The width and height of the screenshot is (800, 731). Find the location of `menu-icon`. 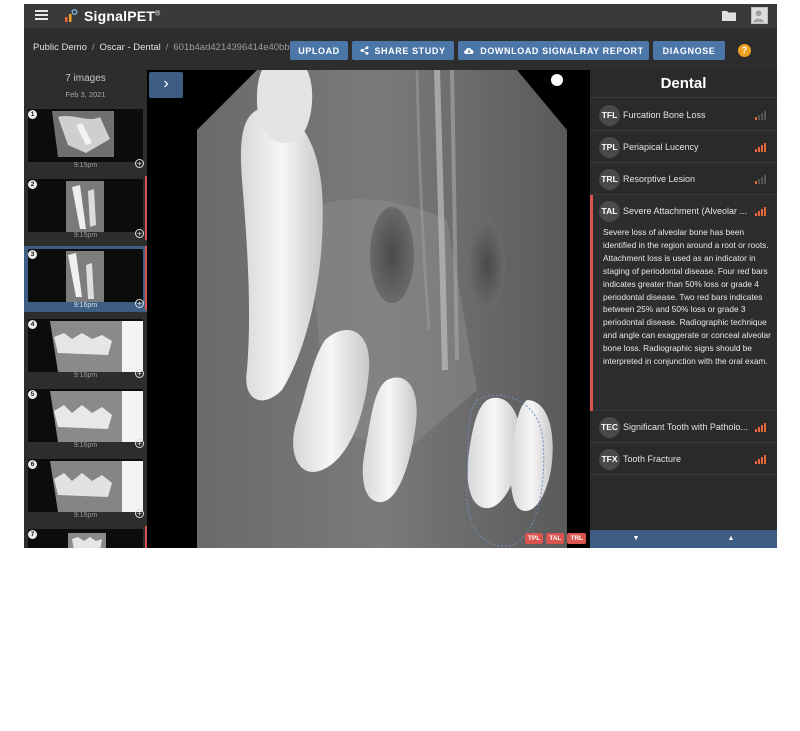

menu-icon is located at coordinates (41, 15).